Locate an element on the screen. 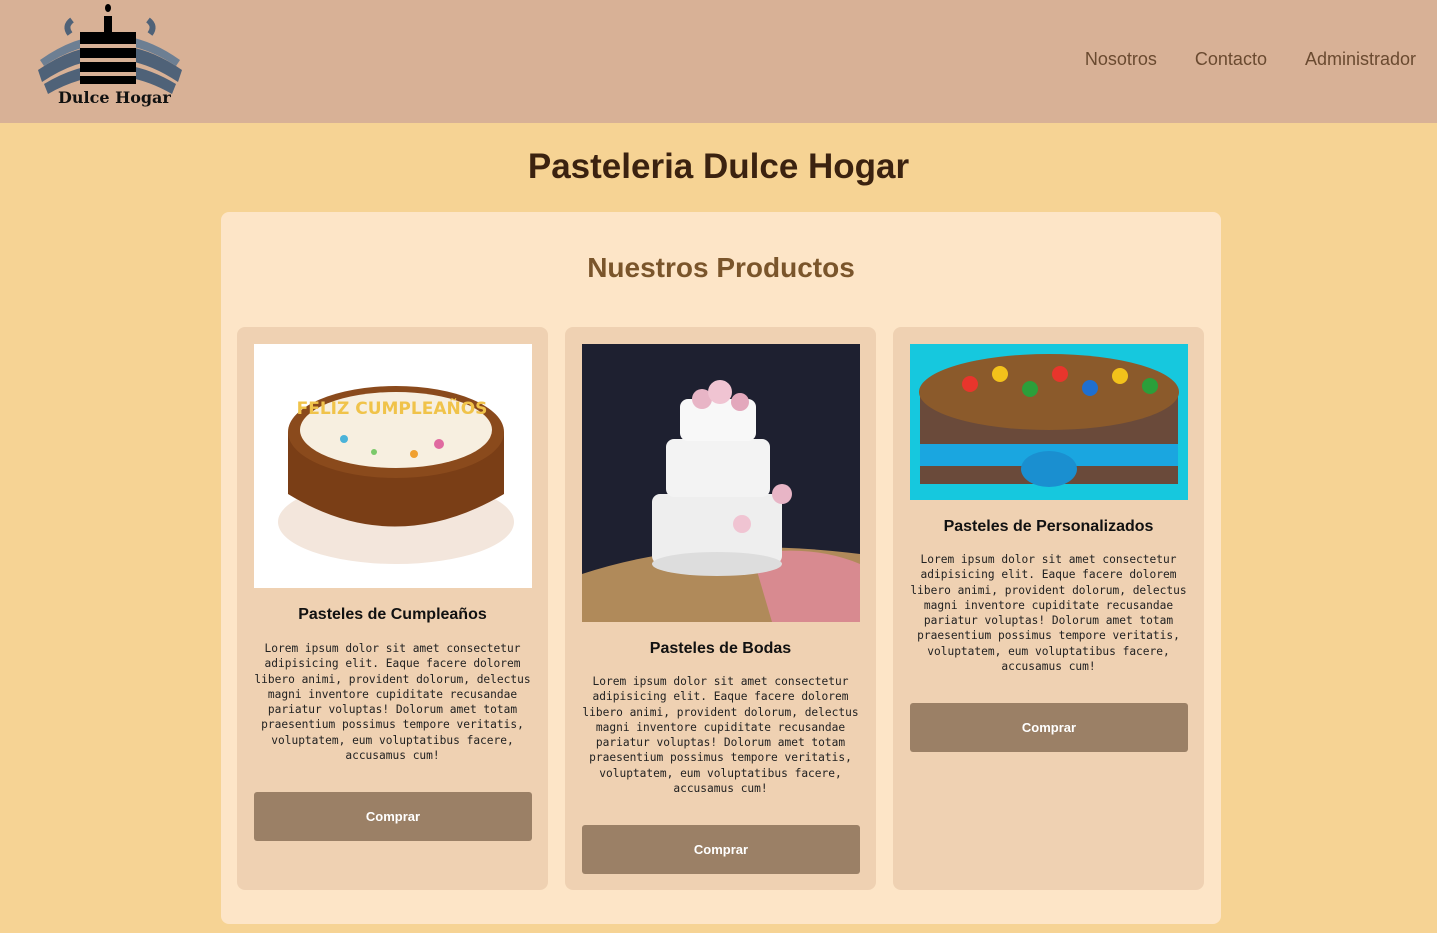 The height and width of the screenshot is (933, 1437). product-name: Pasteles de Bodas is located at coordinates (720, 648).